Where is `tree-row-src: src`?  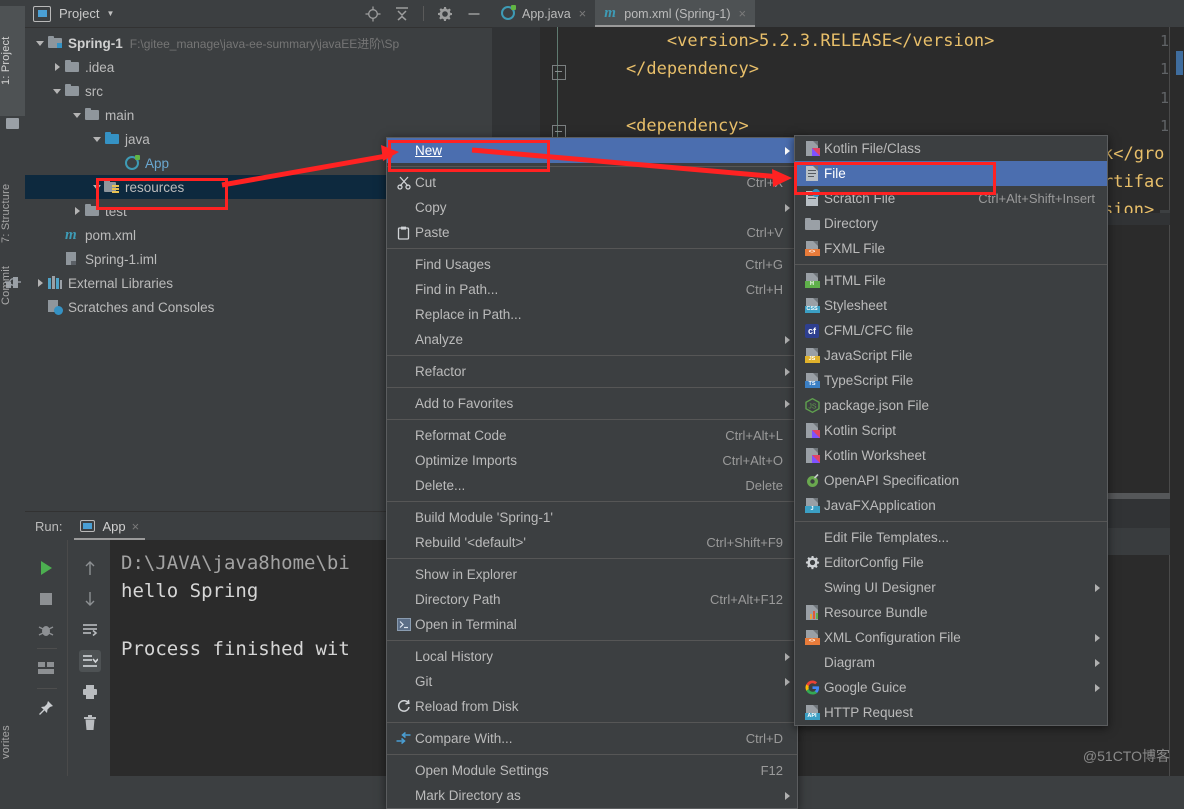
tree-row-src: src is located at coordinates (258, 91).